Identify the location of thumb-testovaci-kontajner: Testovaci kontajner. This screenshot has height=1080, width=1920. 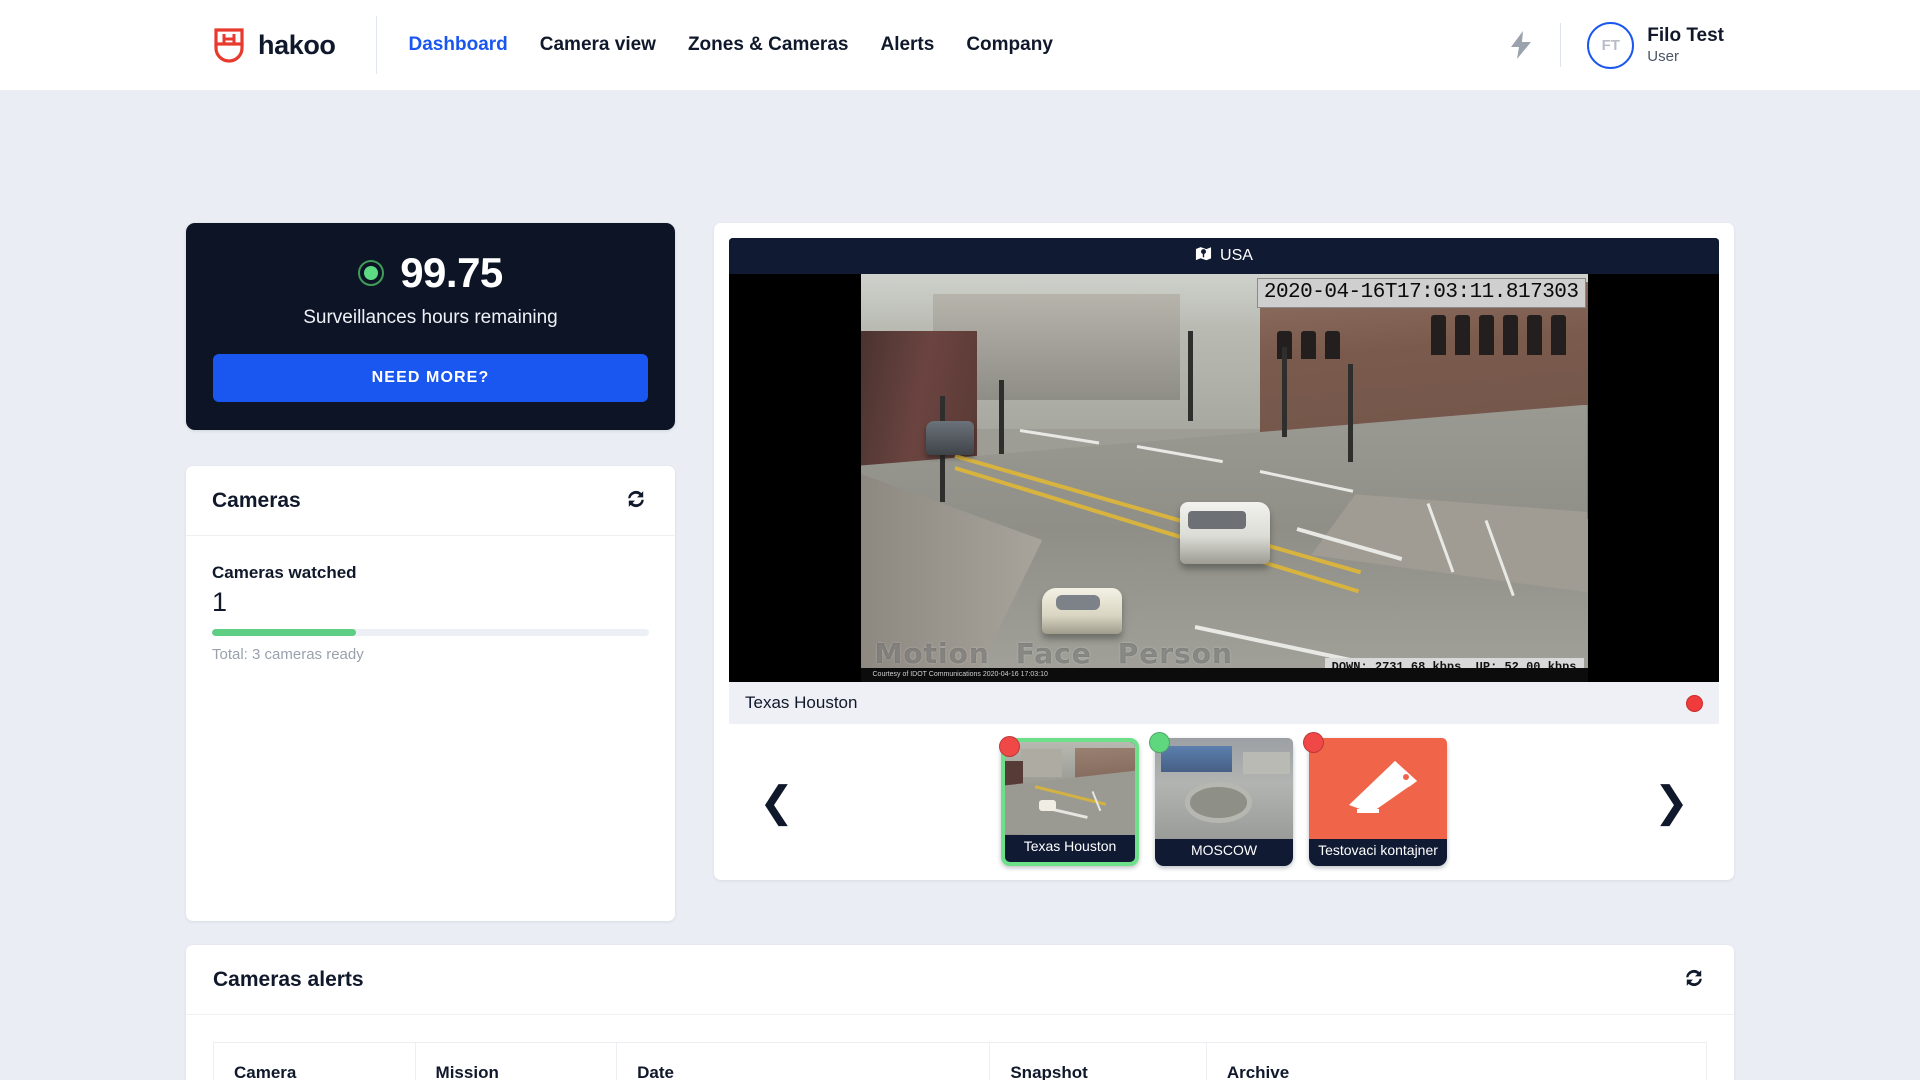
(1375, 799).